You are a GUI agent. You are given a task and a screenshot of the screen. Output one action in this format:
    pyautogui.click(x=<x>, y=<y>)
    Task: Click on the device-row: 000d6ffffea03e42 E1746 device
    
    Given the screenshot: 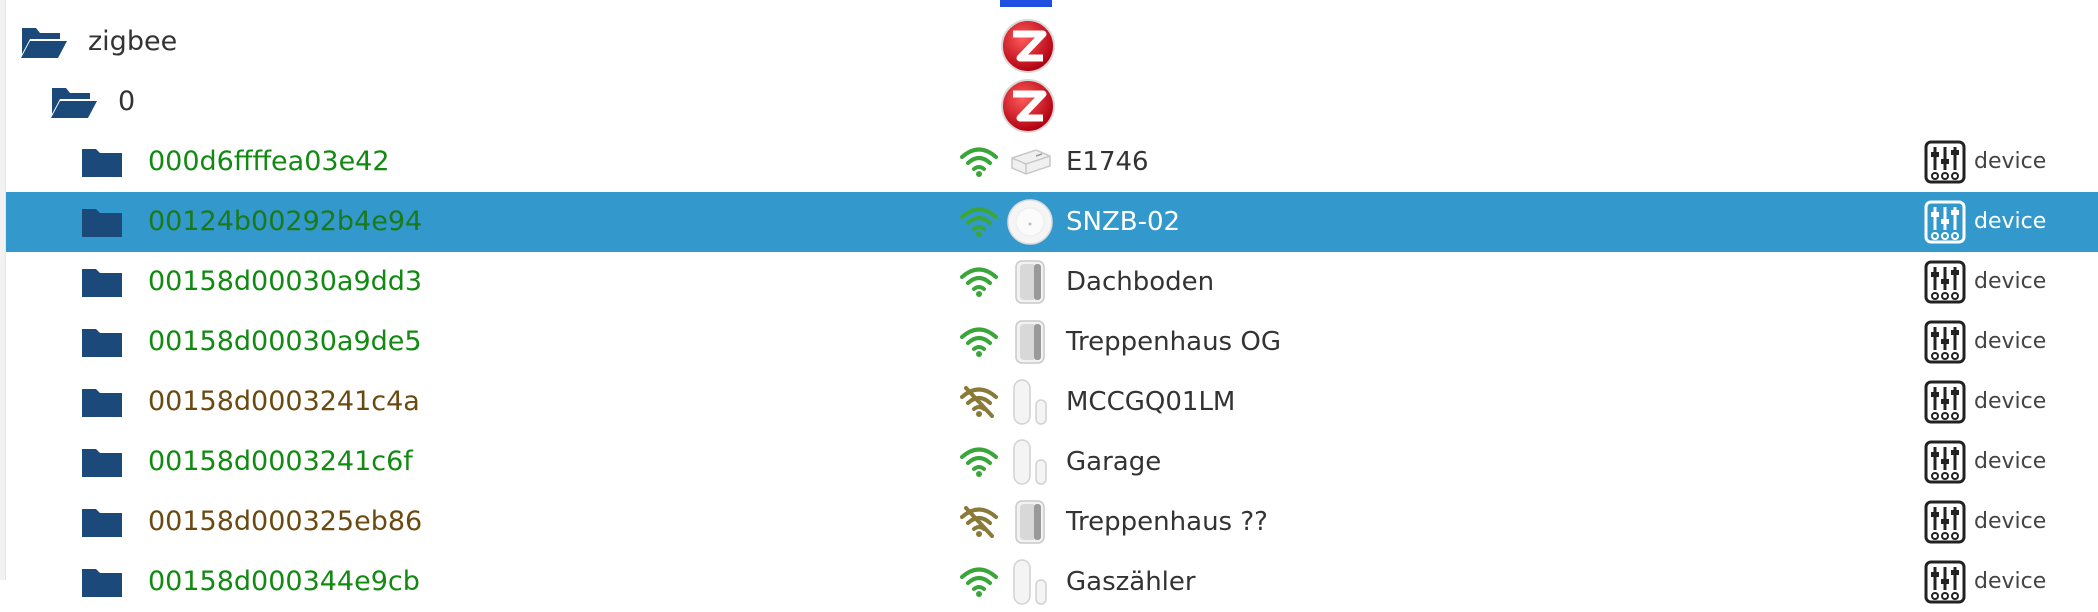 What is the action you would take?
    pyautogui.click(x=1052, y=162)
    